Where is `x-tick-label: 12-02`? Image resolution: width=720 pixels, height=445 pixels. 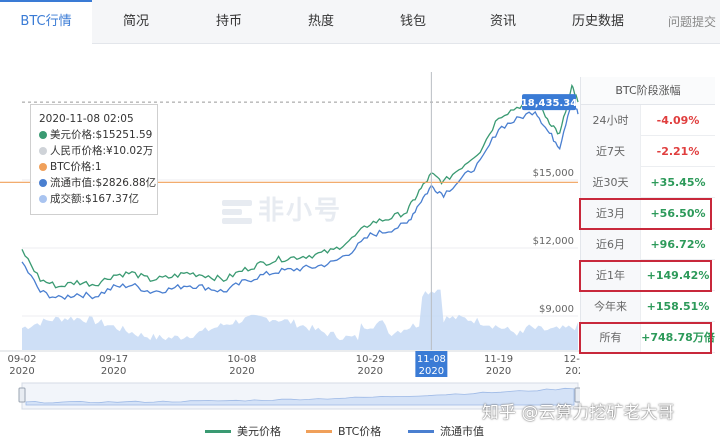 x-tick-label: 12-02 is located at coordinates (571, 359).